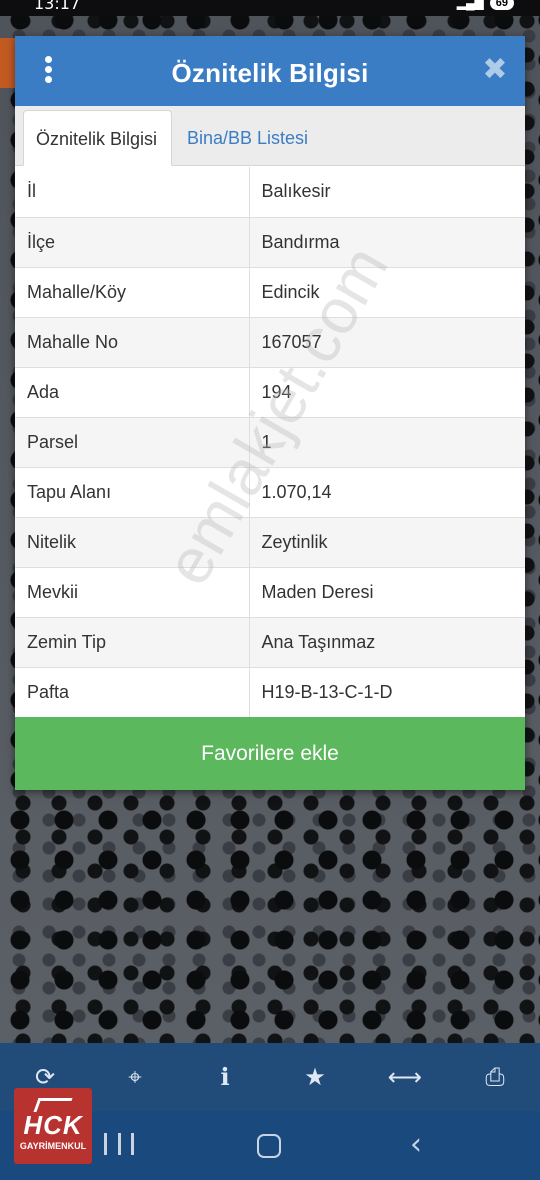  Describe the element at coordinates (269, 1146) in the screenshot. I see `home-button` at that location.